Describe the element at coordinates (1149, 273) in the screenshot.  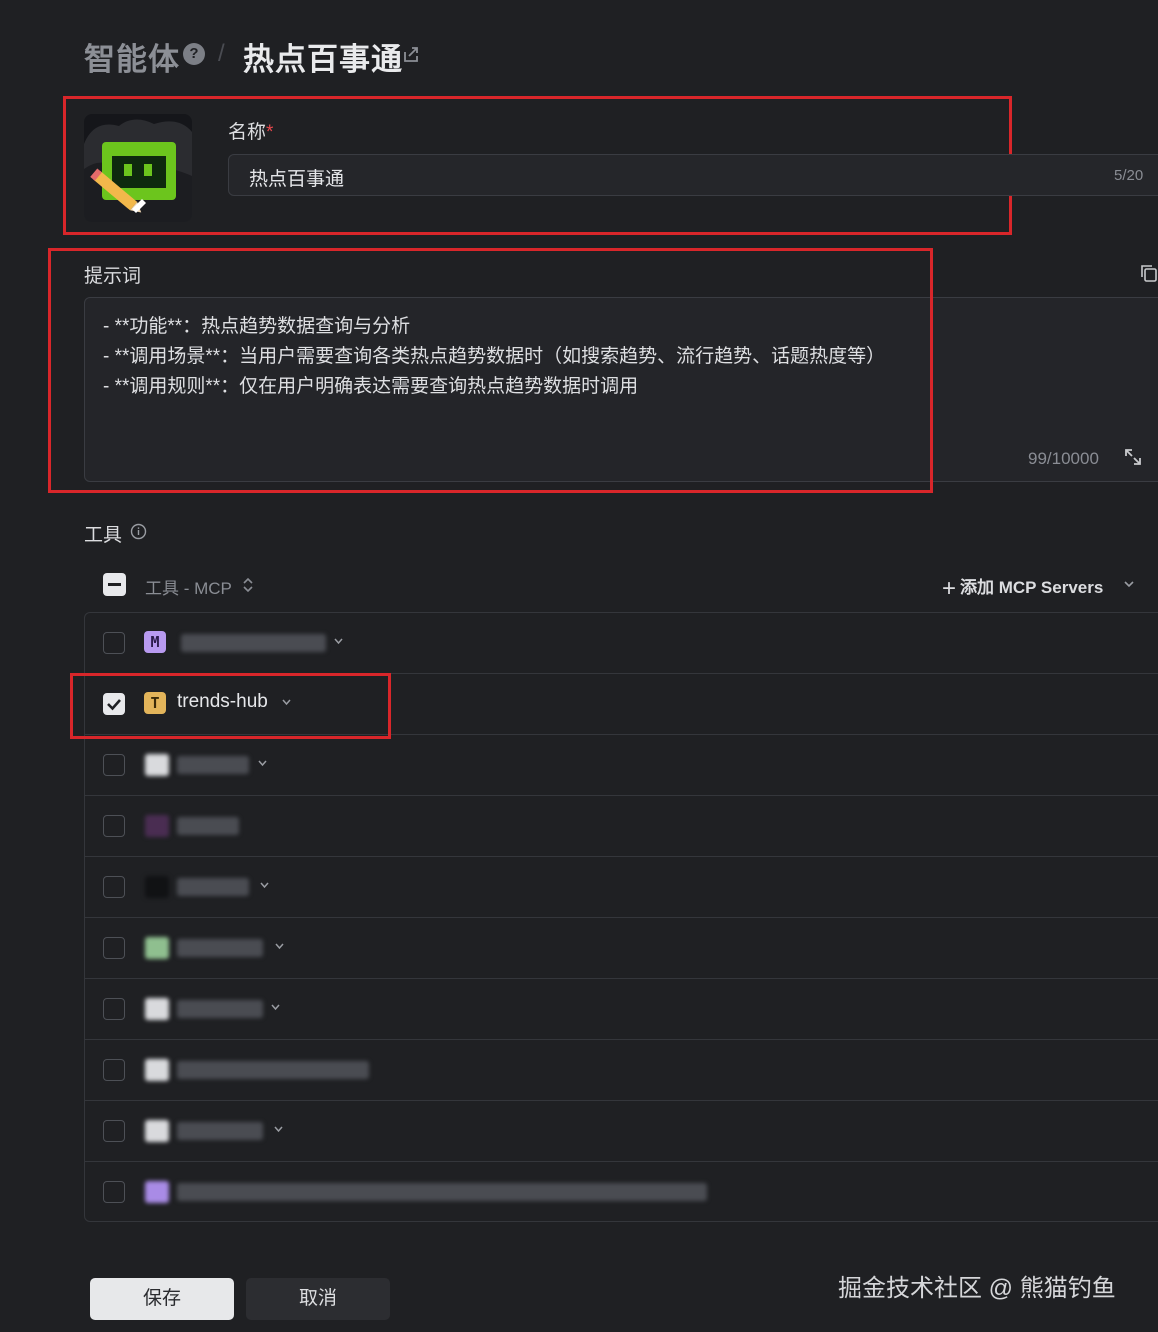
I see `copy-icon` at that location.